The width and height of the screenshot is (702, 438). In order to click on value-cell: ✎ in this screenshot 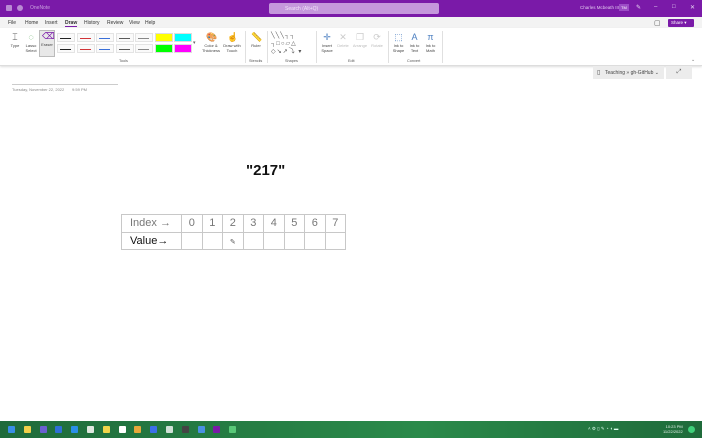, I will do `click(233, 240)`.